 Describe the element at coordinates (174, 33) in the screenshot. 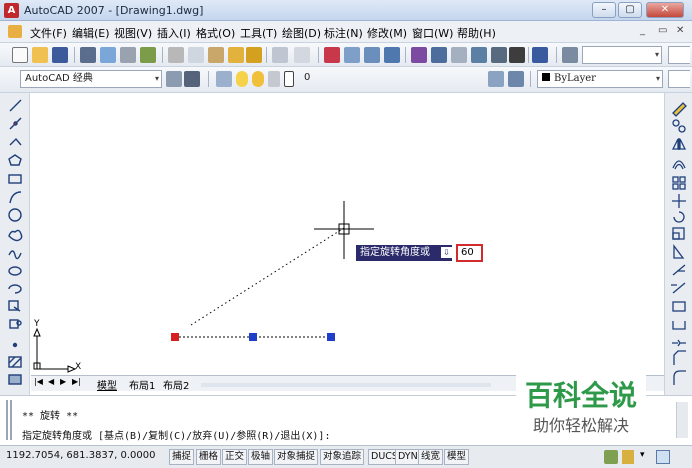

I see `menu-insert: 插入(I)` at that location.